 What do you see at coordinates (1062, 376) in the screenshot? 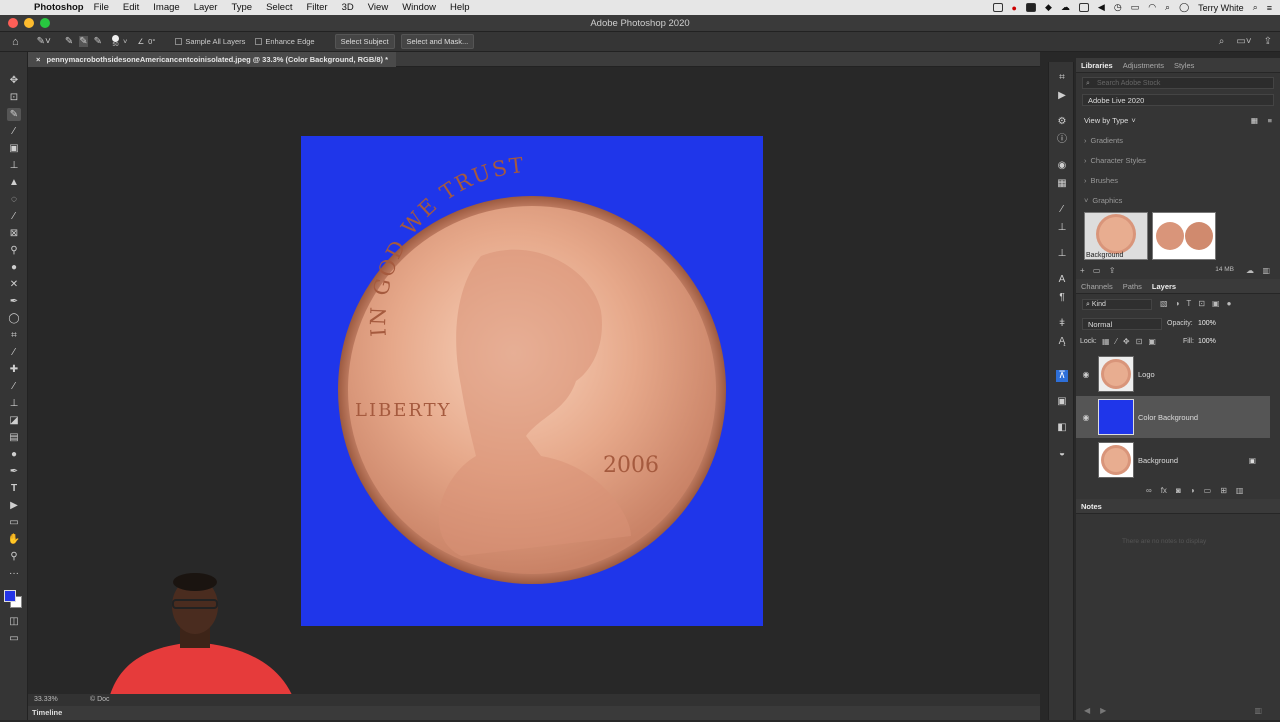
I see `libraries-icon: ⊼` at bounding box center [1062, 376].